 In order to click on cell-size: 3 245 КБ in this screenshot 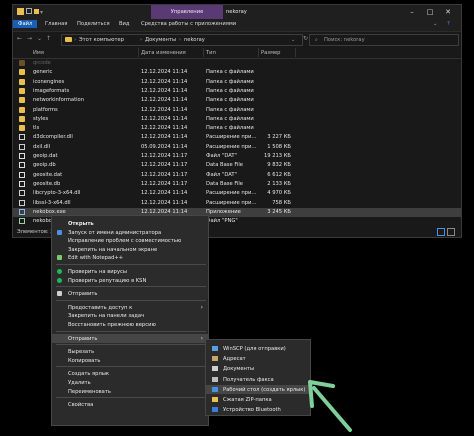, I will do `click(279, 211)`.